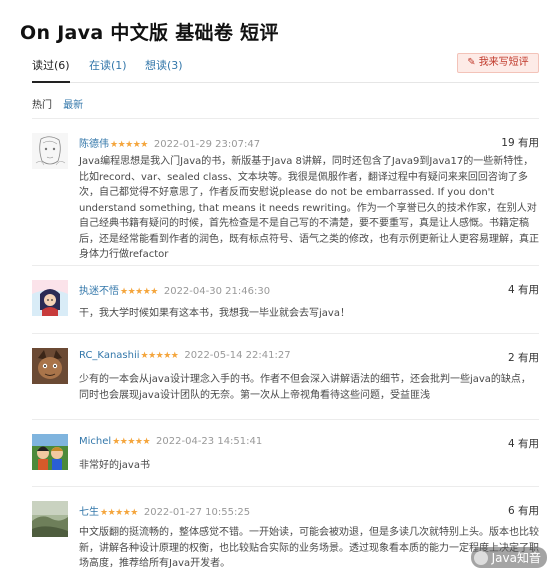 The height and width of the screenshot is (572, 553). What do you see at coordinates (503, 62) in the screenshot?
I see `write-review-label: 我来写短评` at bounding box center [503, 62].